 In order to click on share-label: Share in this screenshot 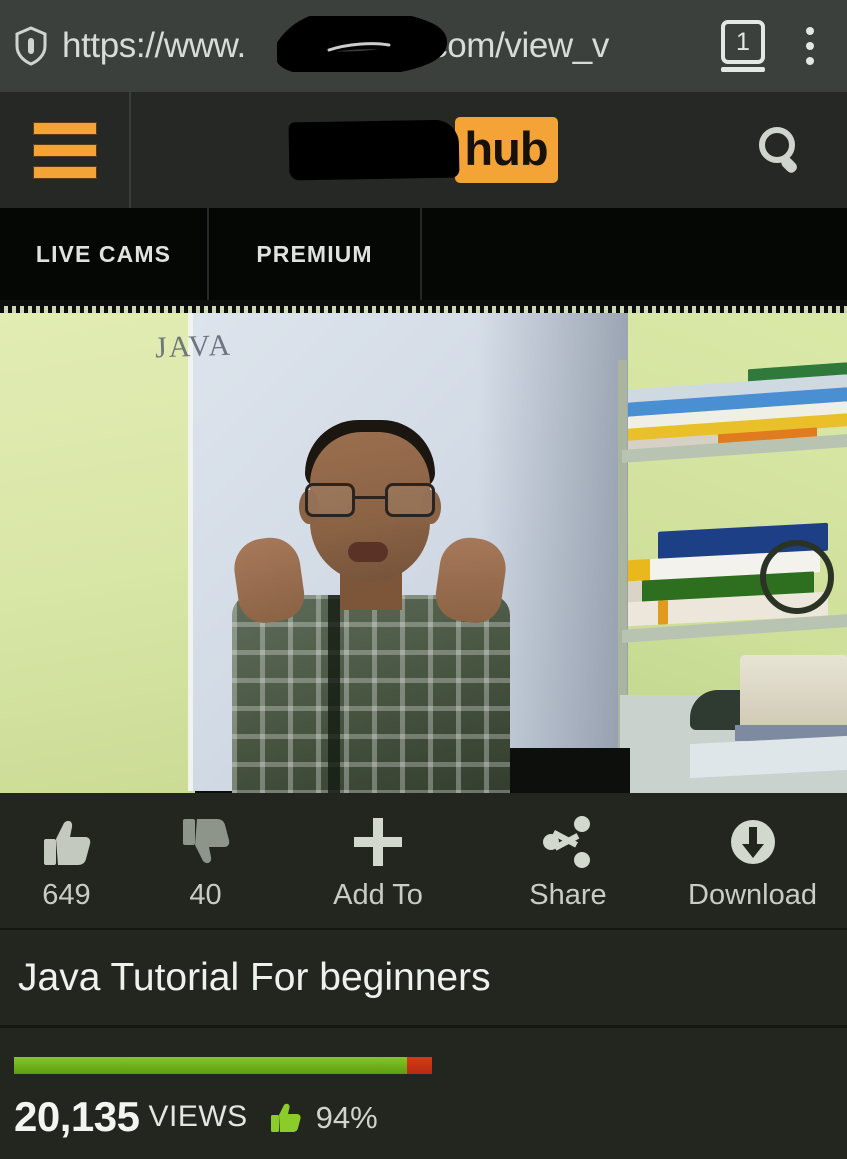, I will do `click(568, 895)`.